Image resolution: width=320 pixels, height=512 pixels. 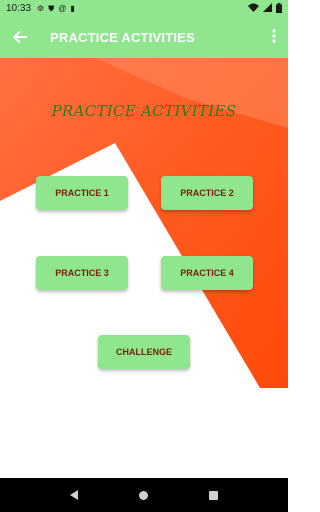 I want to click on more-vertical-icon, so click(x=274, y=37).